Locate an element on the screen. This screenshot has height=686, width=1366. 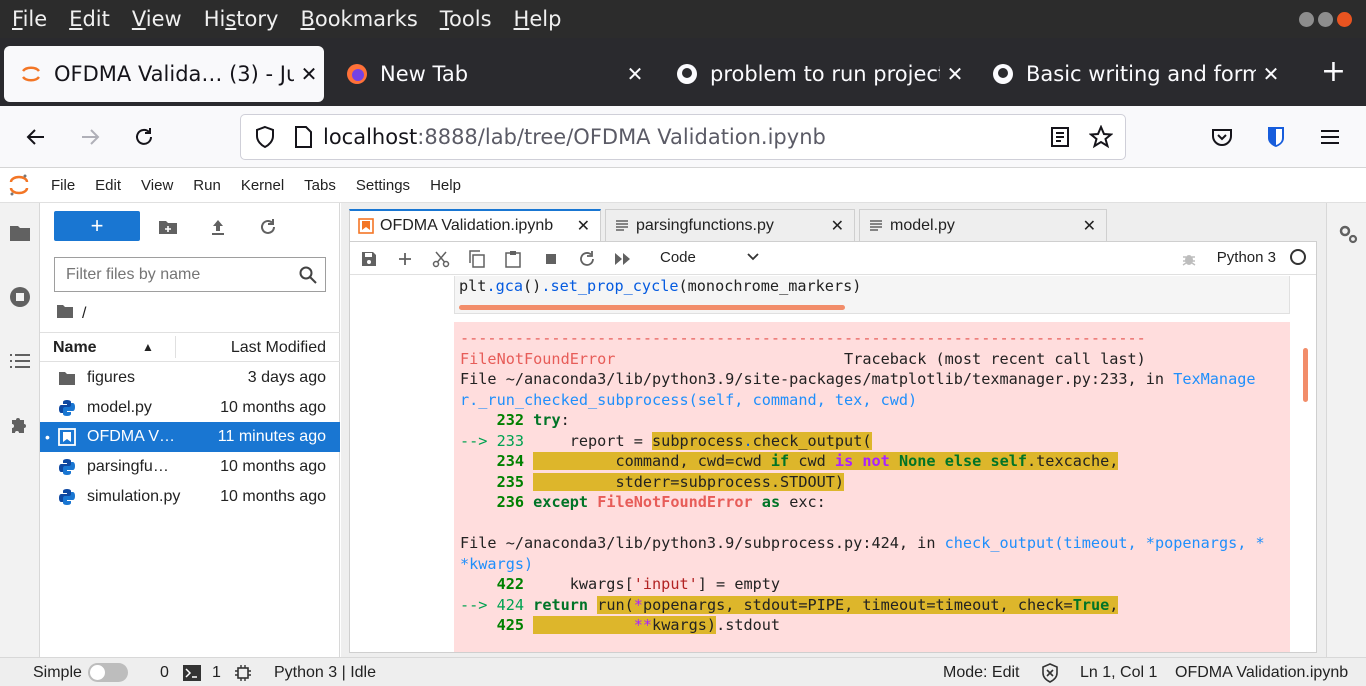
doc-tab-parsingfunctions: parsingfunctions.py ✕ is located at coordinates (730, 225).